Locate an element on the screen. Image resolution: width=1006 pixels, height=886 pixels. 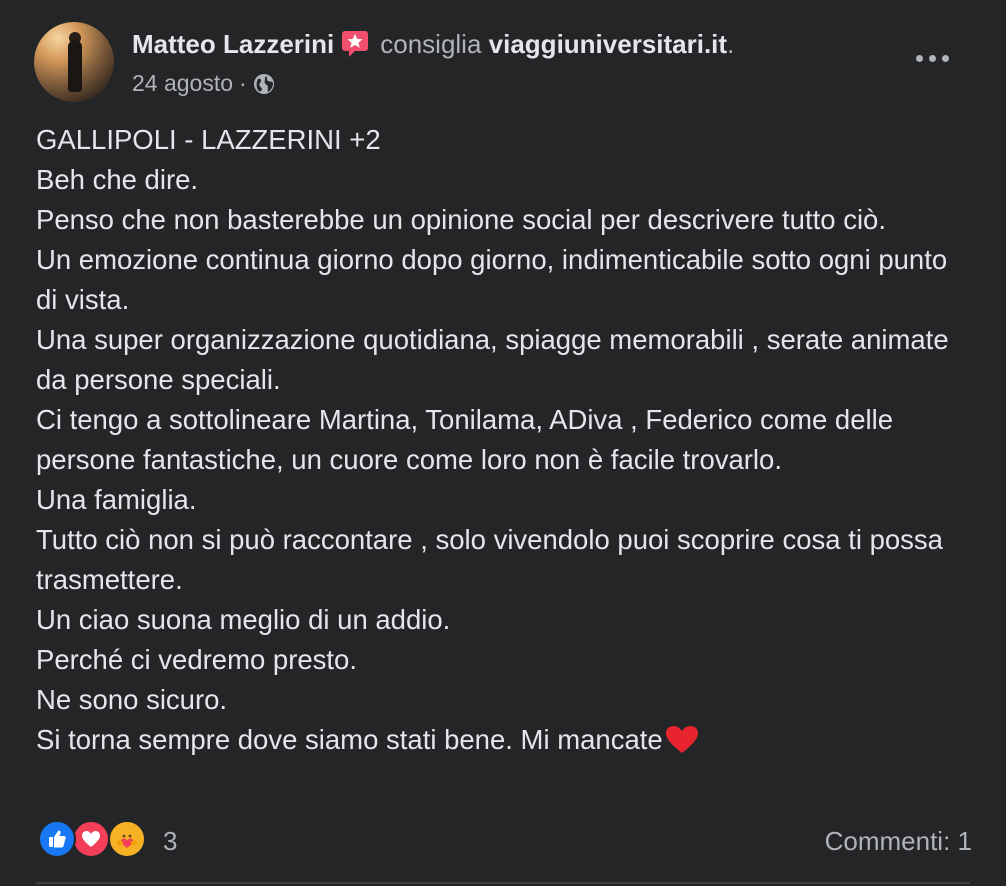
avatar-figure is located at coordinates (75, 66).